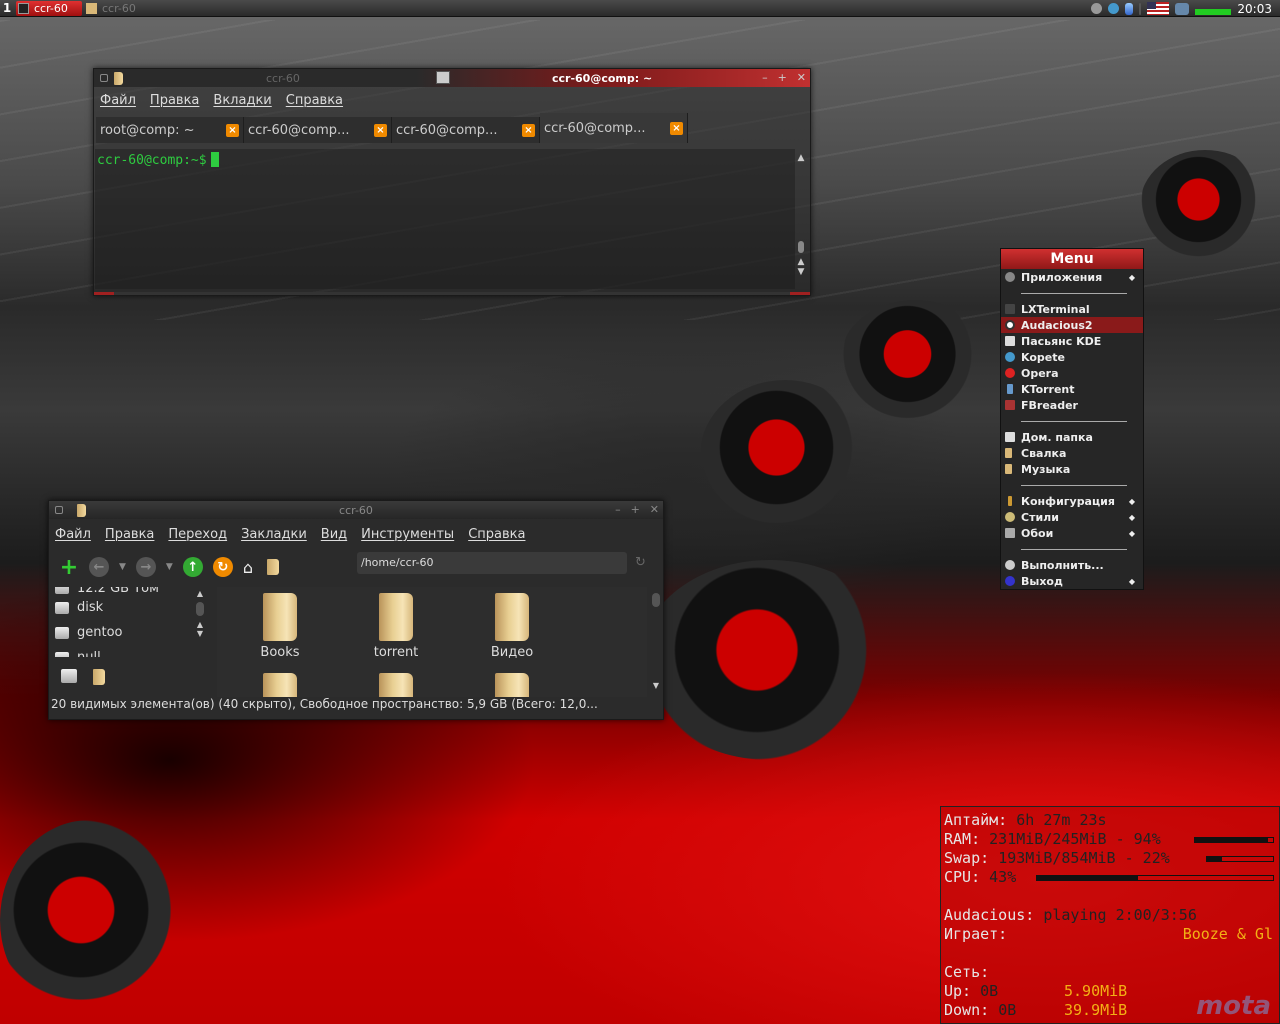 The width and height of the screenshot is (1280, 1024). Describe the element at coordinates (99, 567) in the screenshot. I see `back-icon: ←` at that location.